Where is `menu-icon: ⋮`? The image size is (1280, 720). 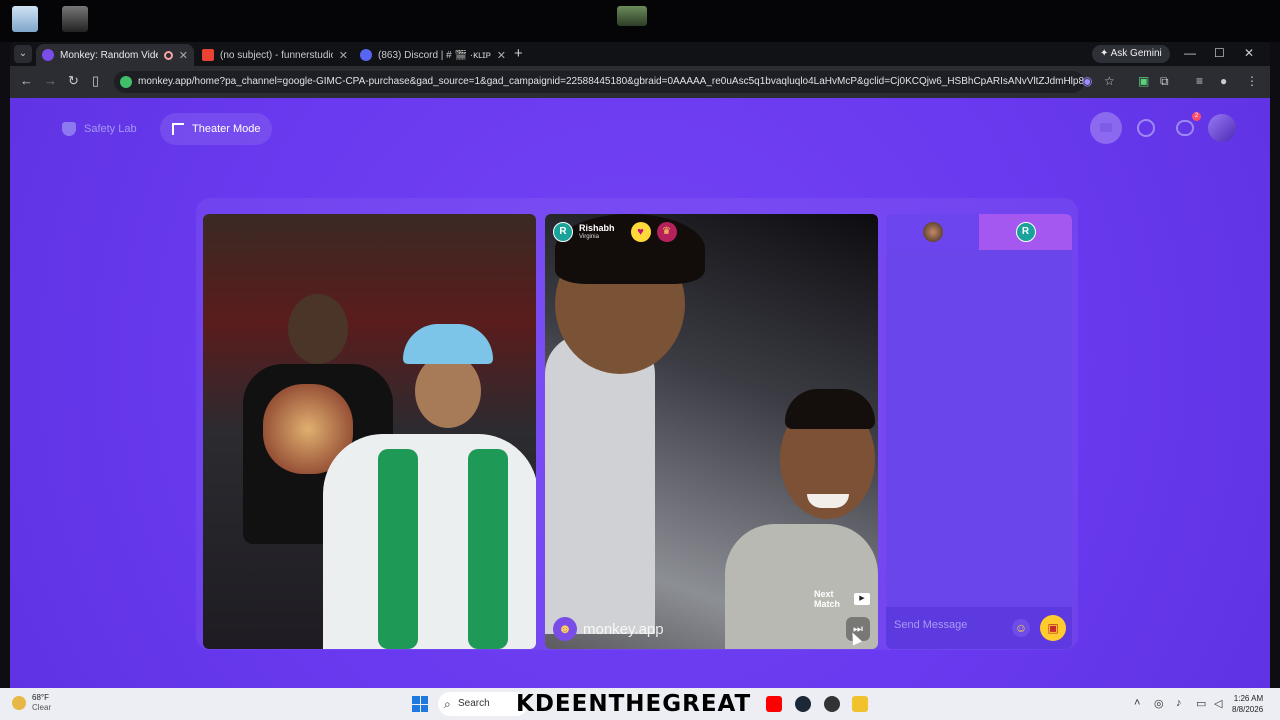 menu-icon: ⋮ is located at coordinates (1252, 81).